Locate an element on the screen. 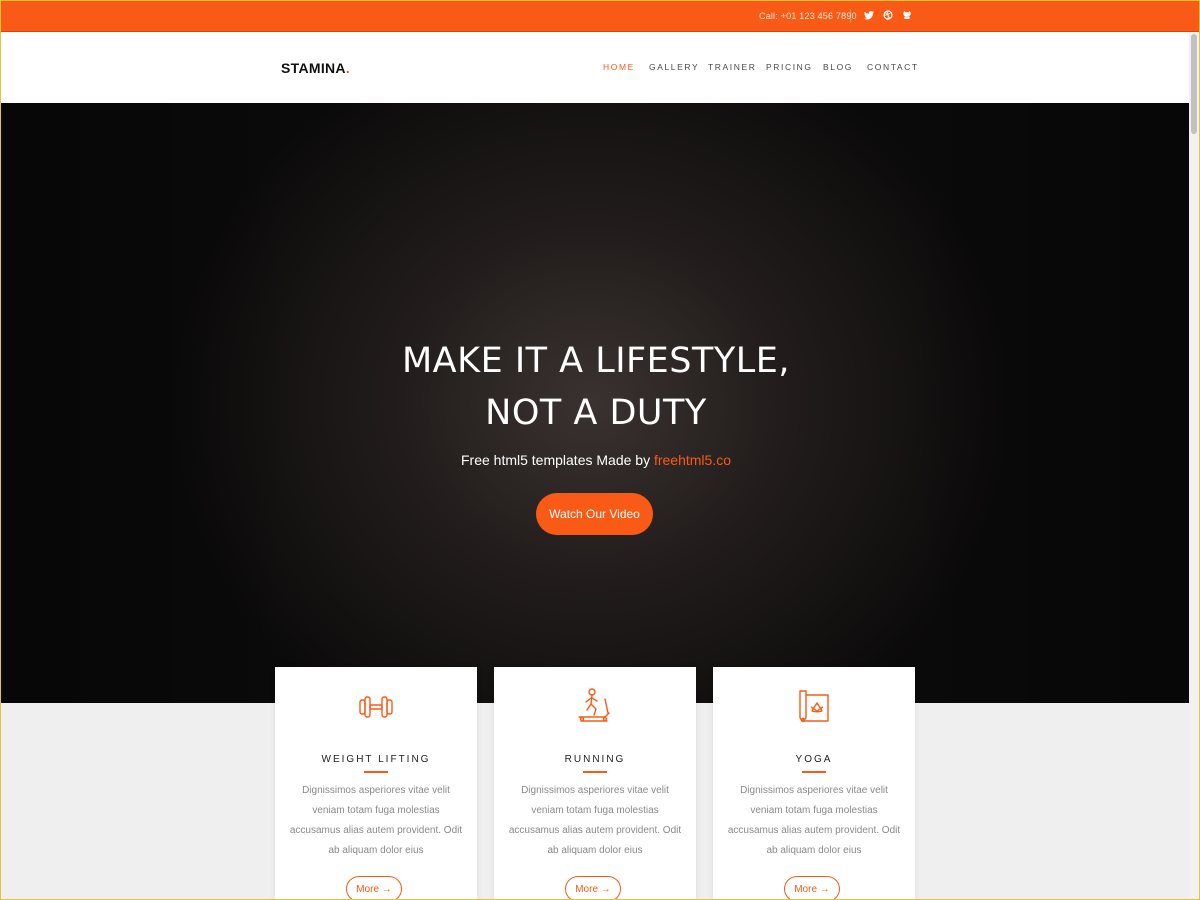 This screenshot has height=900, width=1200. yoga-mat-icon is located at coordinates (814, 706).